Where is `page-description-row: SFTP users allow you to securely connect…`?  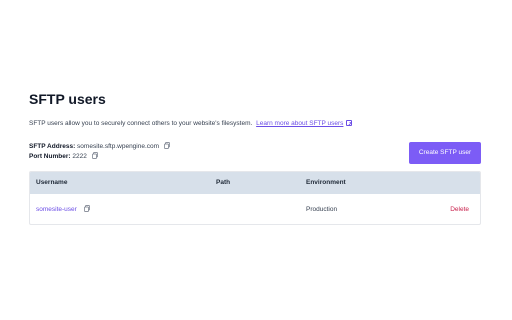 page-description-row: SFTP users allow you to securely connect… is located at coordinates (191, 124).